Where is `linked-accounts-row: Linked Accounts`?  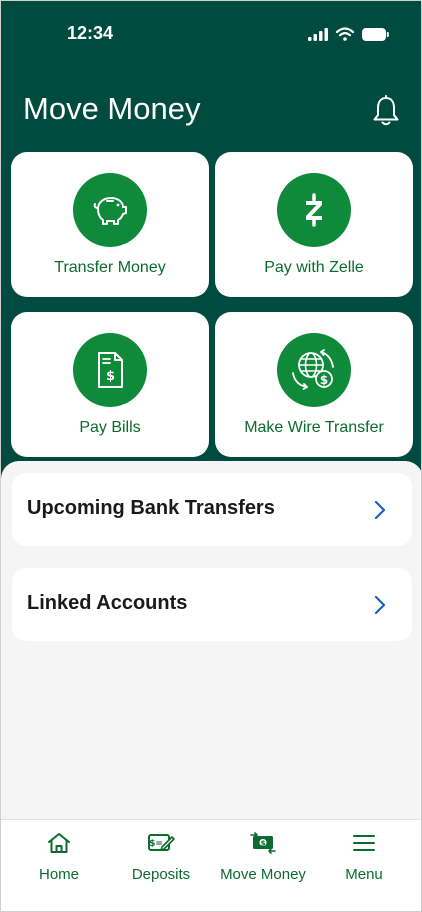
linked-accounts-row: Linked Accounts is located at coordinates (212, 604).